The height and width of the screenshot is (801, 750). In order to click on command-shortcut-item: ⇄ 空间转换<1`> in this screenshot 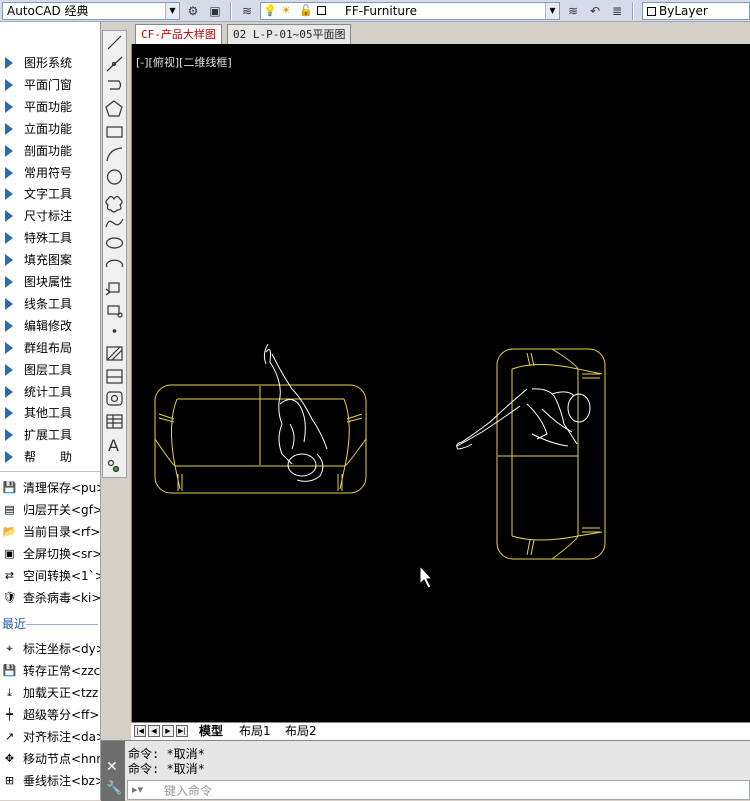, I will do `click(50, 576)`.